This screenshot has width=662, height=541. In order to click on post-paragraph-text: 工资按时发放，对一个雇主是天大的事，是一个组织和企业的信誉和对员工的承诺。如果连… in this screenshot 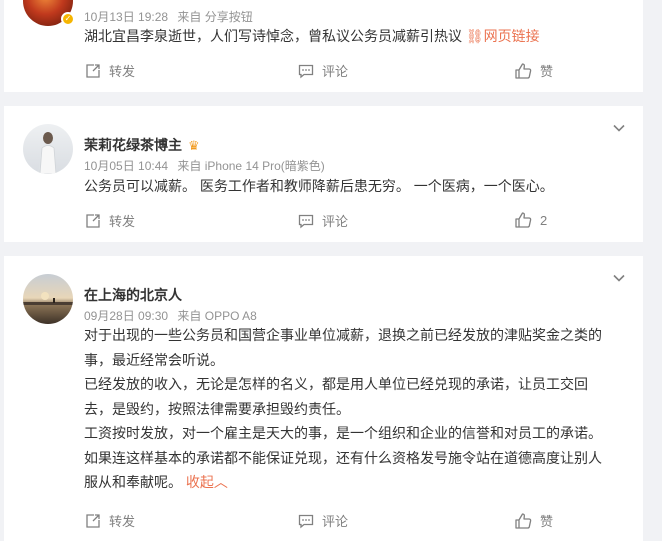, I will do `click(343, 457)`.